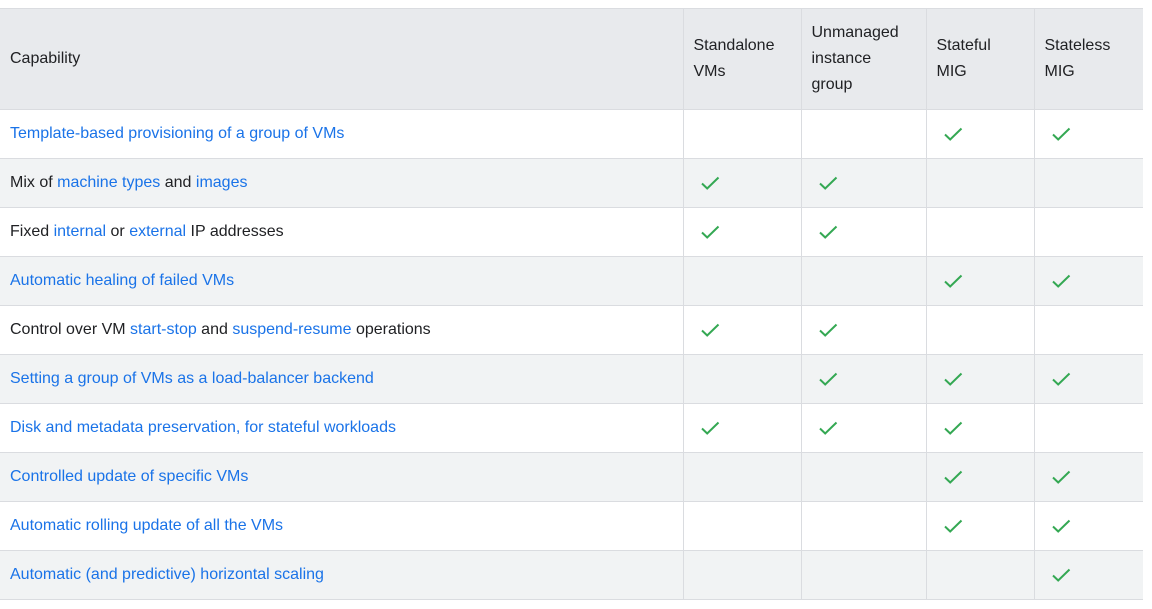  What do you see at coordinates (108, 182) in the screenshot?
I see `capability-link: machine types` at bounding box center [108, 182].